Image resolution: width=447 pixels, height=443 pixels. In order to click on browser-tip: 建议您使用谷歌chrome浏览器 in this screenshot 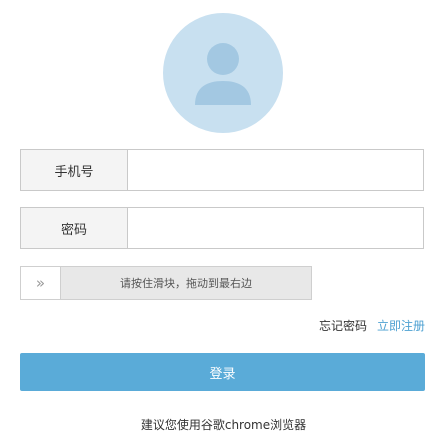, I will do `click(223, 425)`.